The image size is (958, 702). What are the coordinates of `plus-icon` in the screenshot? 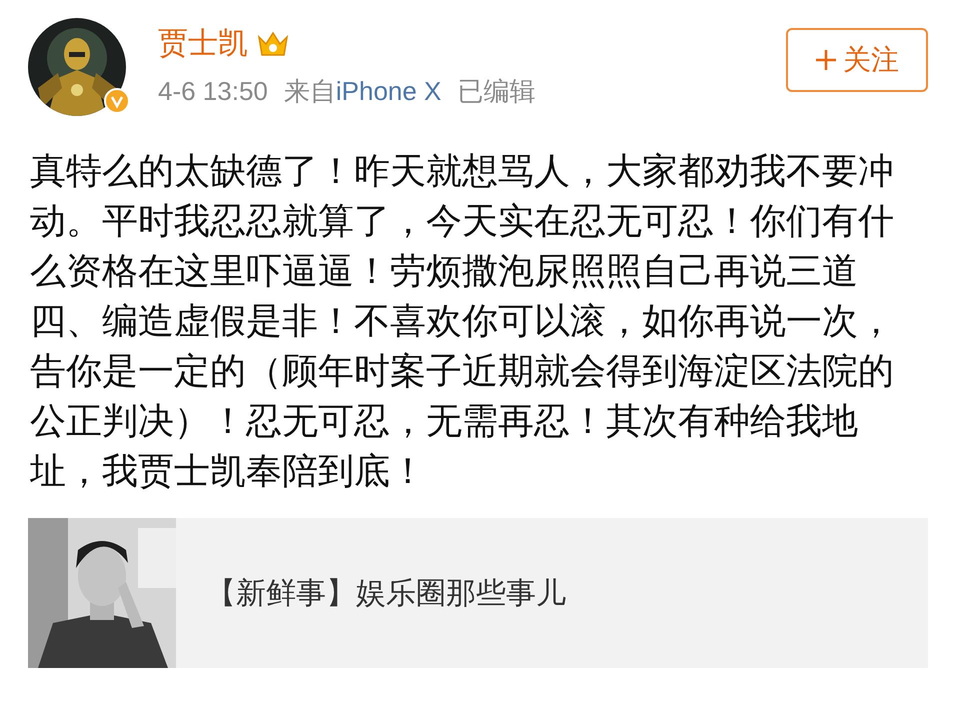 It's located at (826, 60).